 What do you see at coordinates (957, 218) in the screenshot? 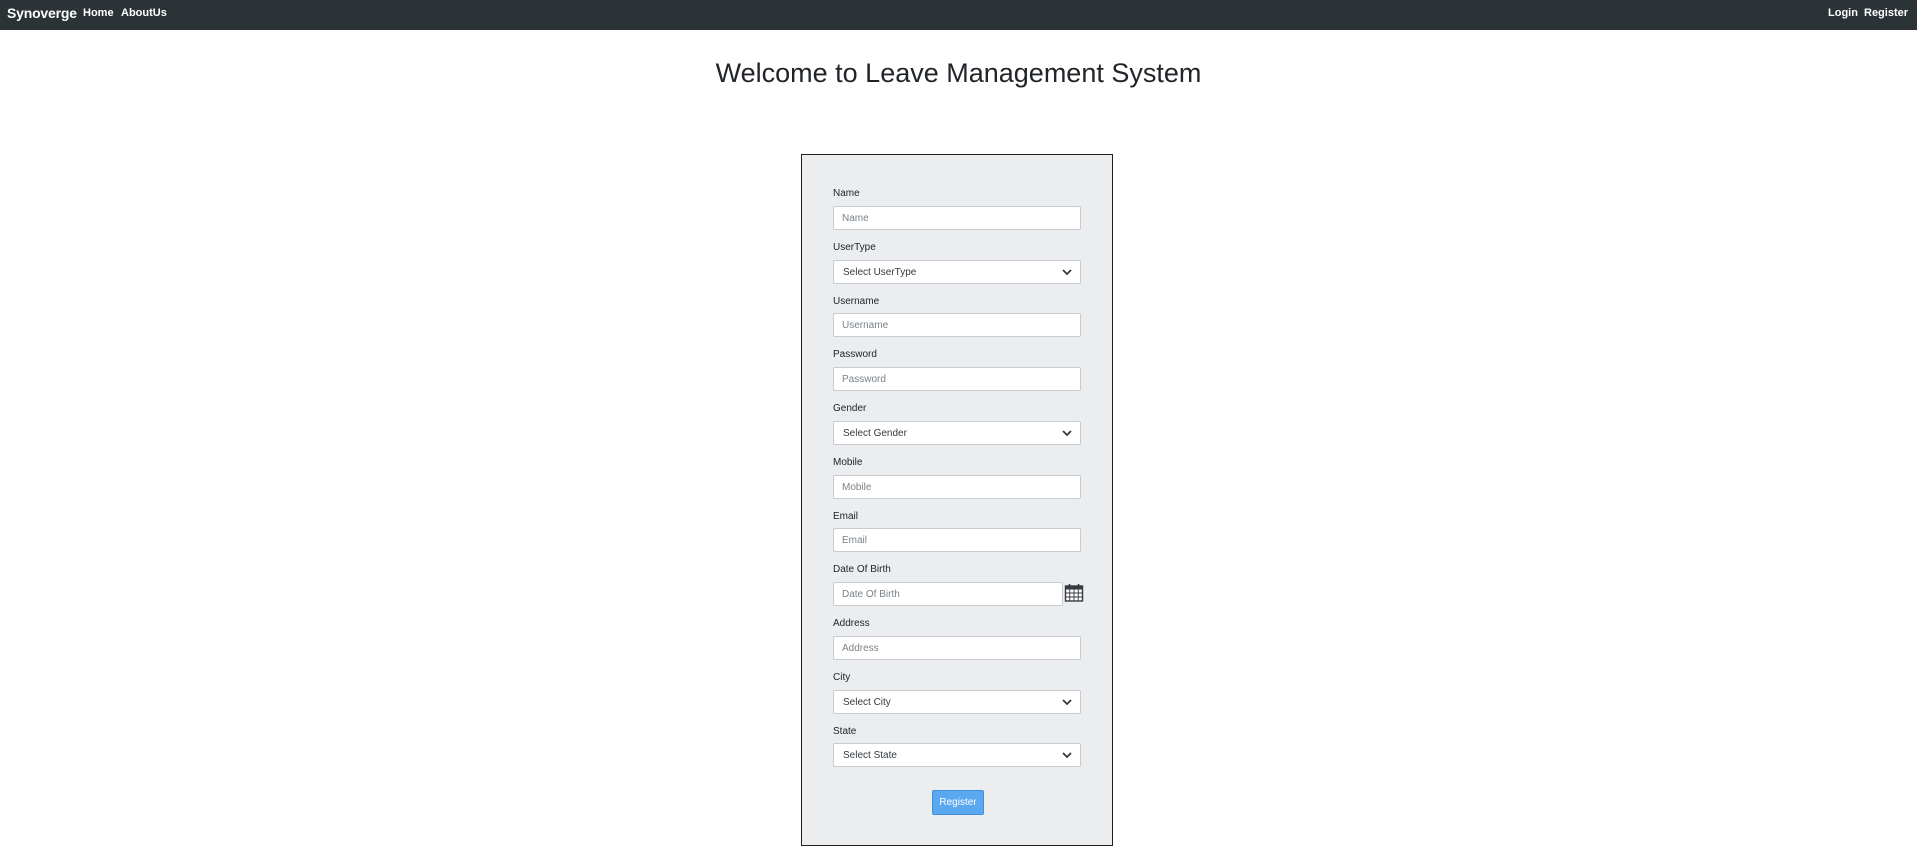
I see `name-input` at bounding box center [957, 218].